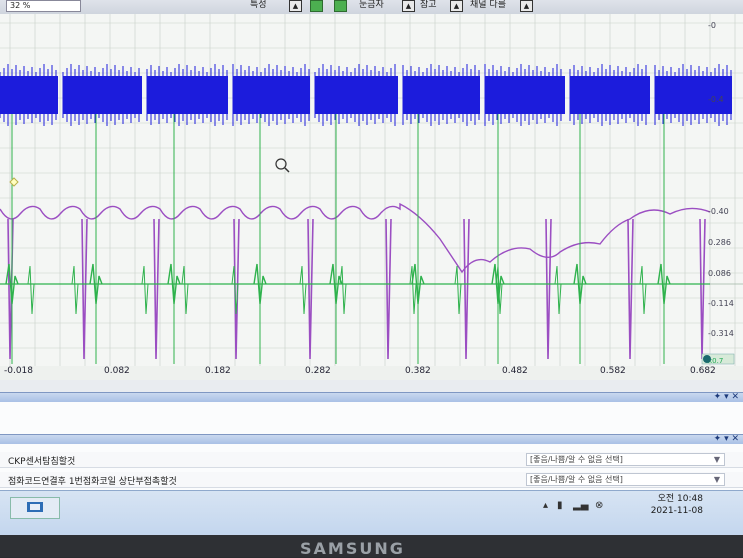  What do you see at coordinates (721, 303) in the screenshot?
I see `right-scale-label: -0.114` at bounding box center [721, 303].